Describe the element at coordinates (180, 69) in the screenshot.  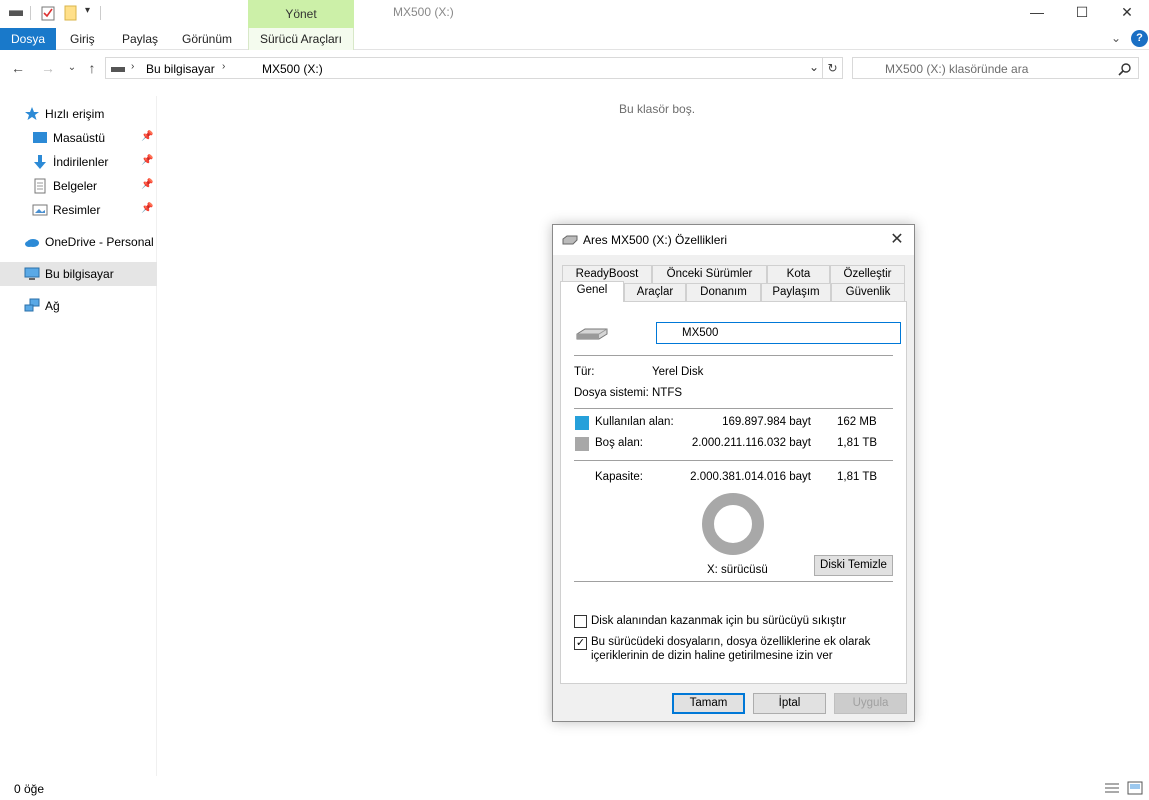
I see `breadcrumb-this-pc: Bu bilgisayar` at that location.